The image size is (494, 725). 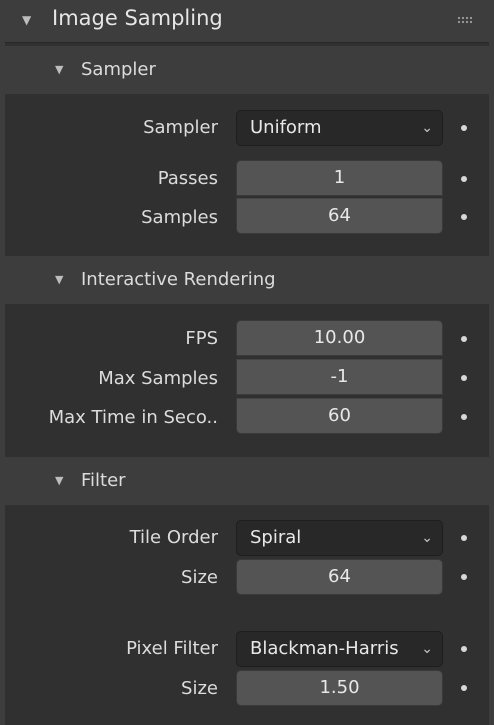 I want to click on sampler-dropdown-value: Uniform, so click(x=286, y=127).